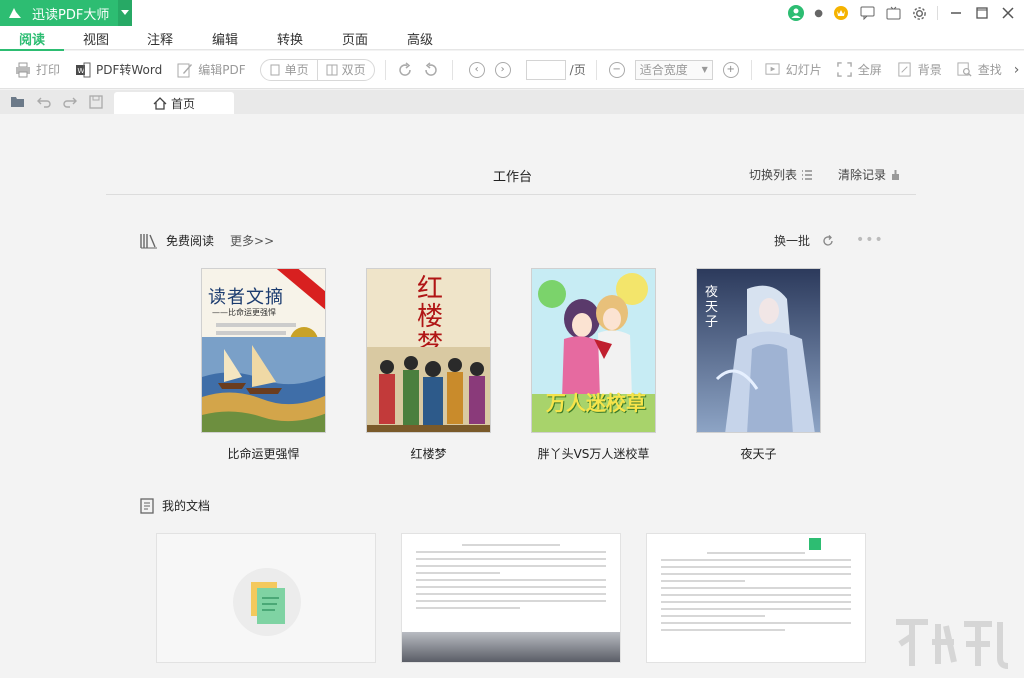 The image size is (1024, 678). Describe the element at coordinates (263, 350) in the screenshot. I see `book-cover: 读者文摘 ——比命运更强悍` at that location.